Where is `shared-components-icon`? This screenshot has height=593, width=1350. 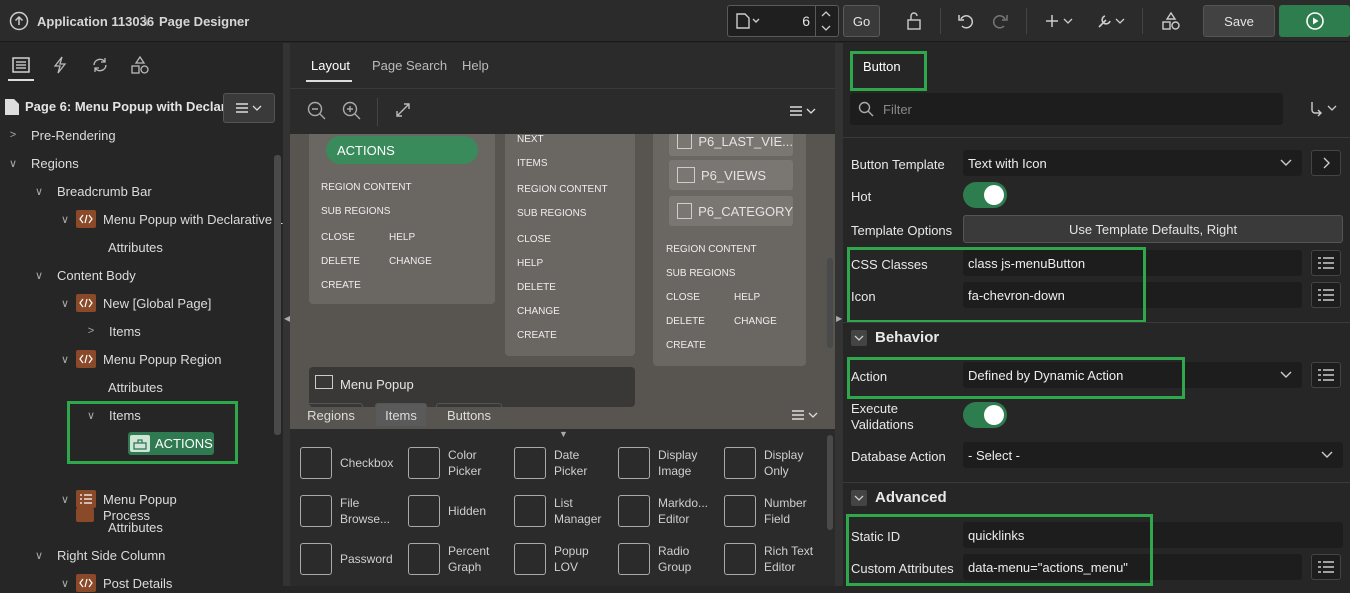
shared-components-icon is located at coordinates (1171, 21).